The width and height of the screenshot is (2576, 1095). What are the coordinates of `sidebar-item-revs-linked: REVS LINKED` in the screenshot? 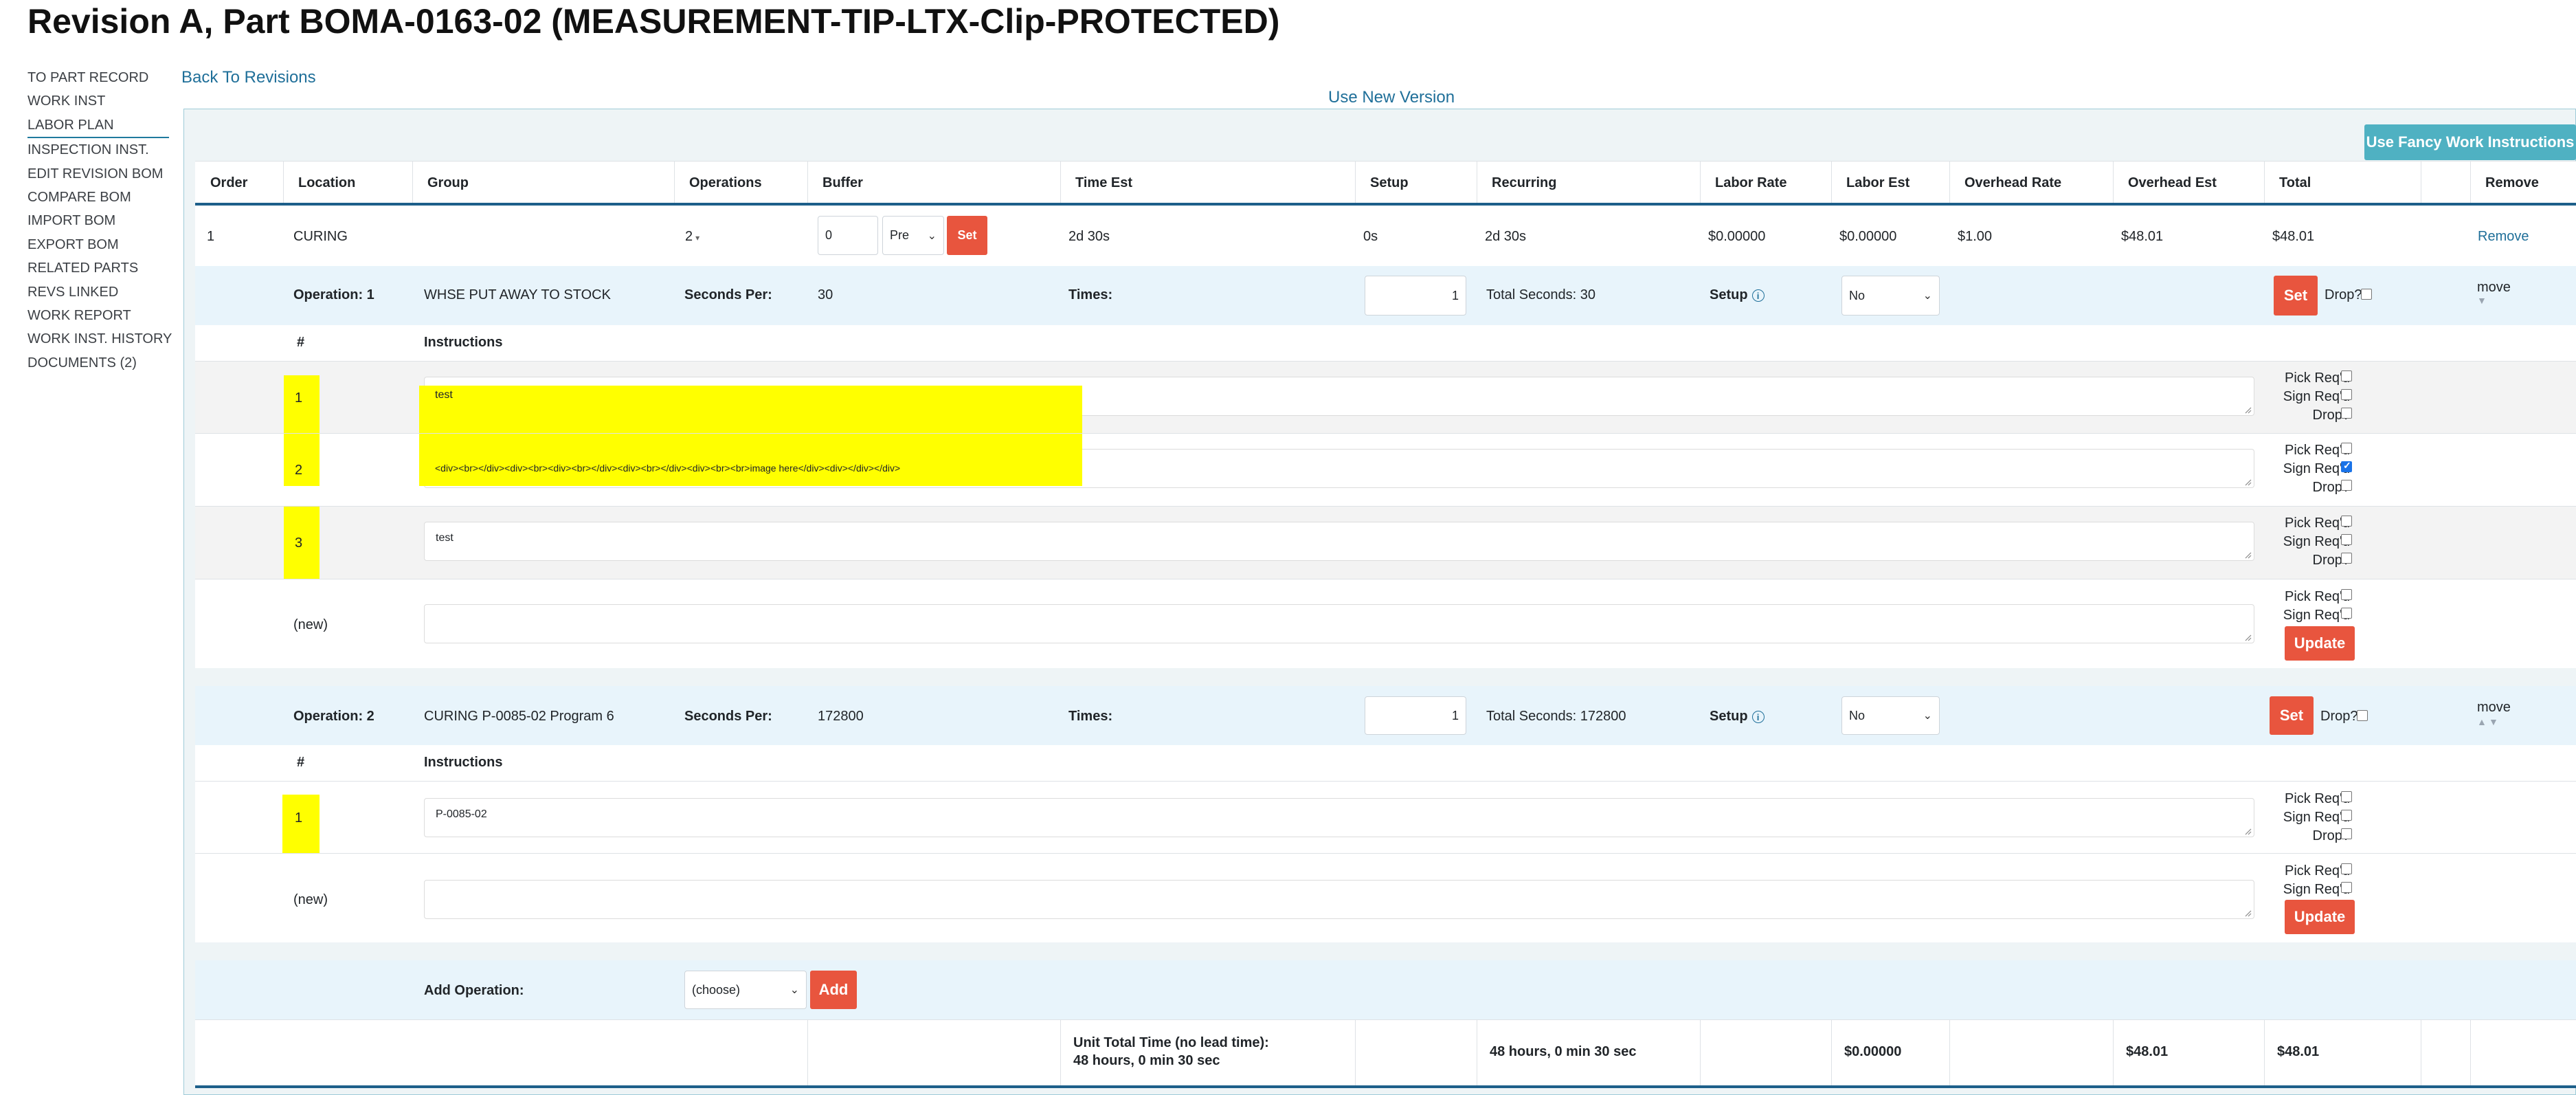 It's located at (98, 292).